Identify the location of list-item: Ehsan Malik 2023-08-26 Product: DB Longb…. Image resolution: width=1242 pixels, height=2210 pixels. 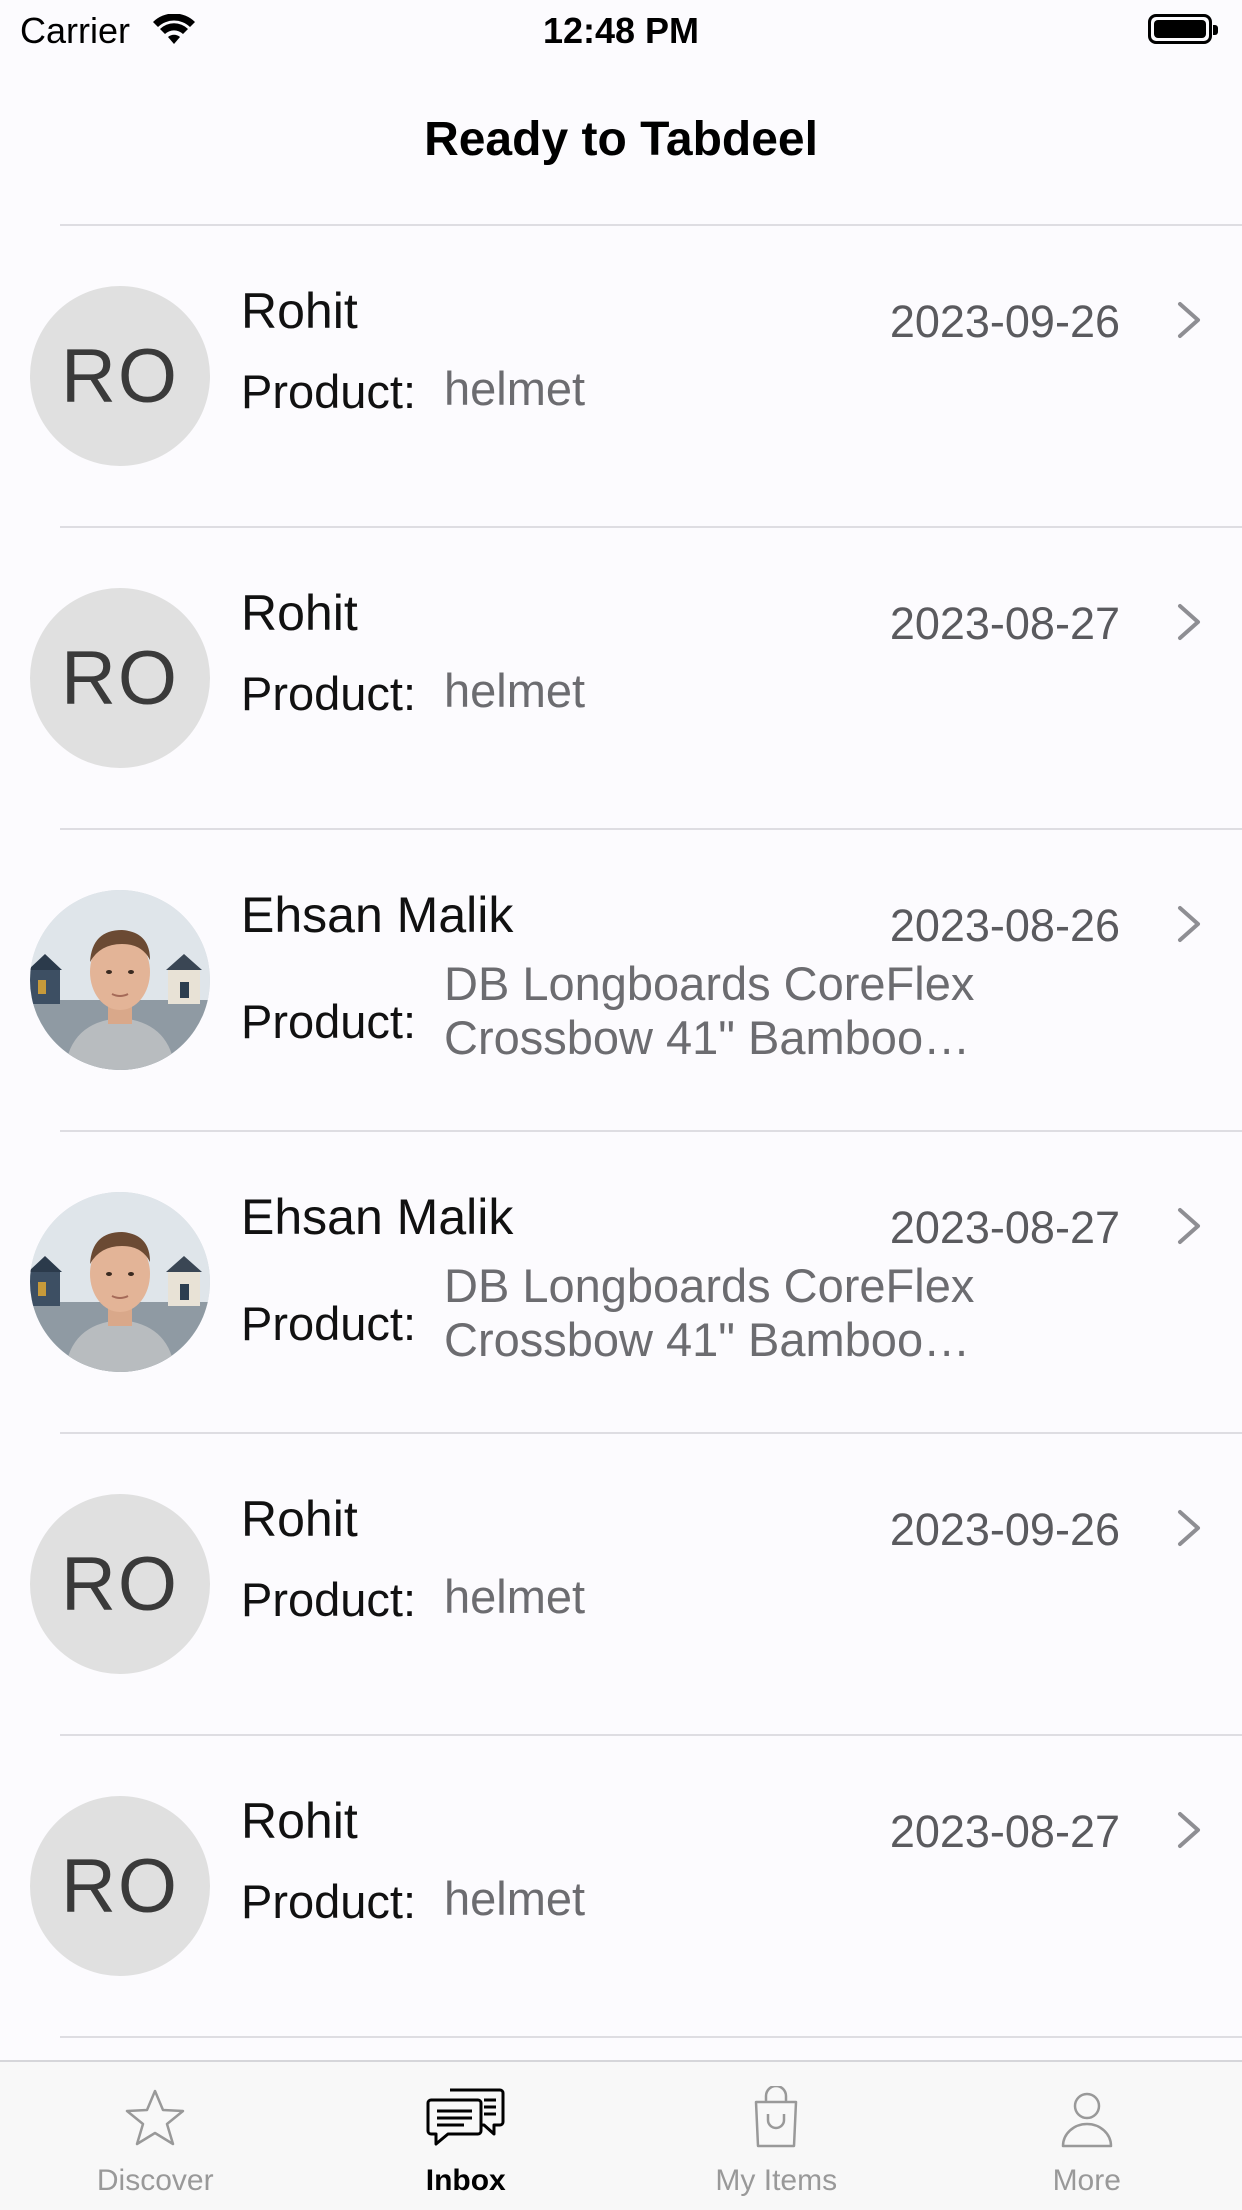
(651, 979).